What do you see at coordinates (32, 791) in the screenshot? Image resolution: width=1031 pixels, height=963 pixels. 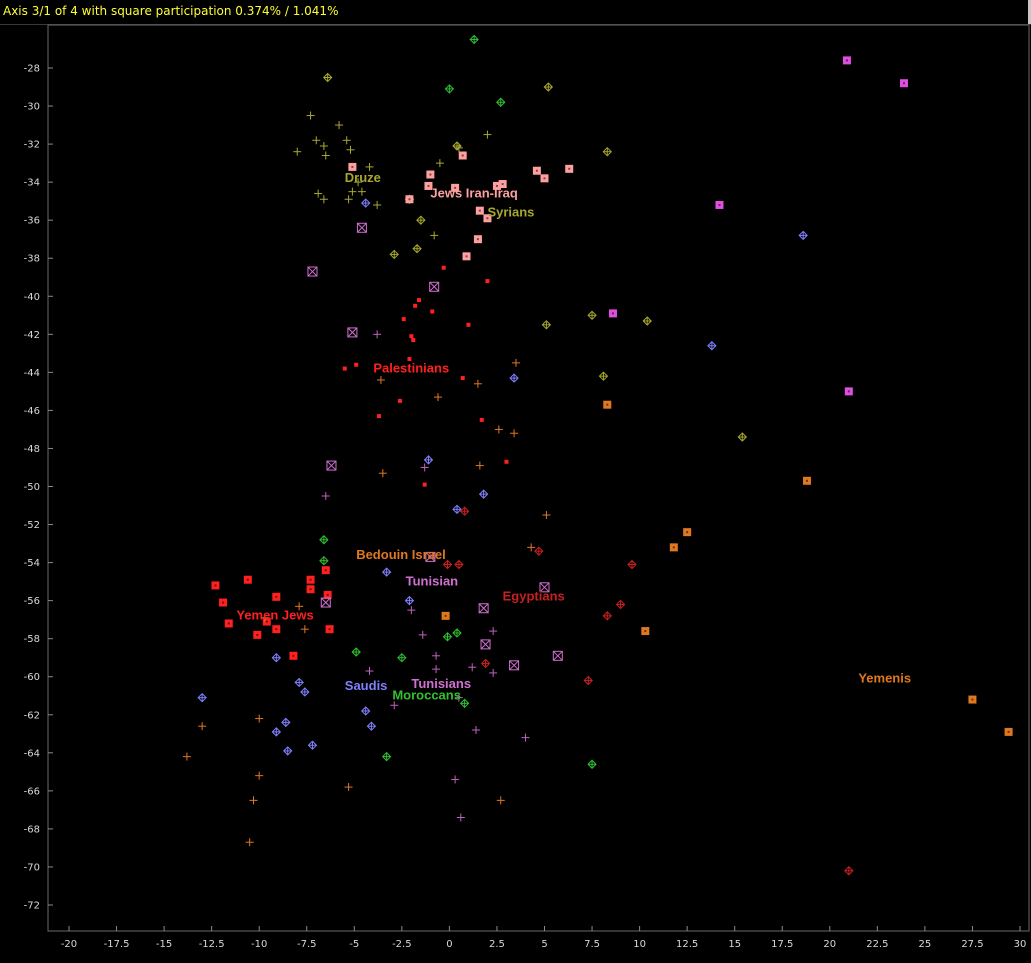 I see `y-tick-label: -66` at bounding box center [32, 791].